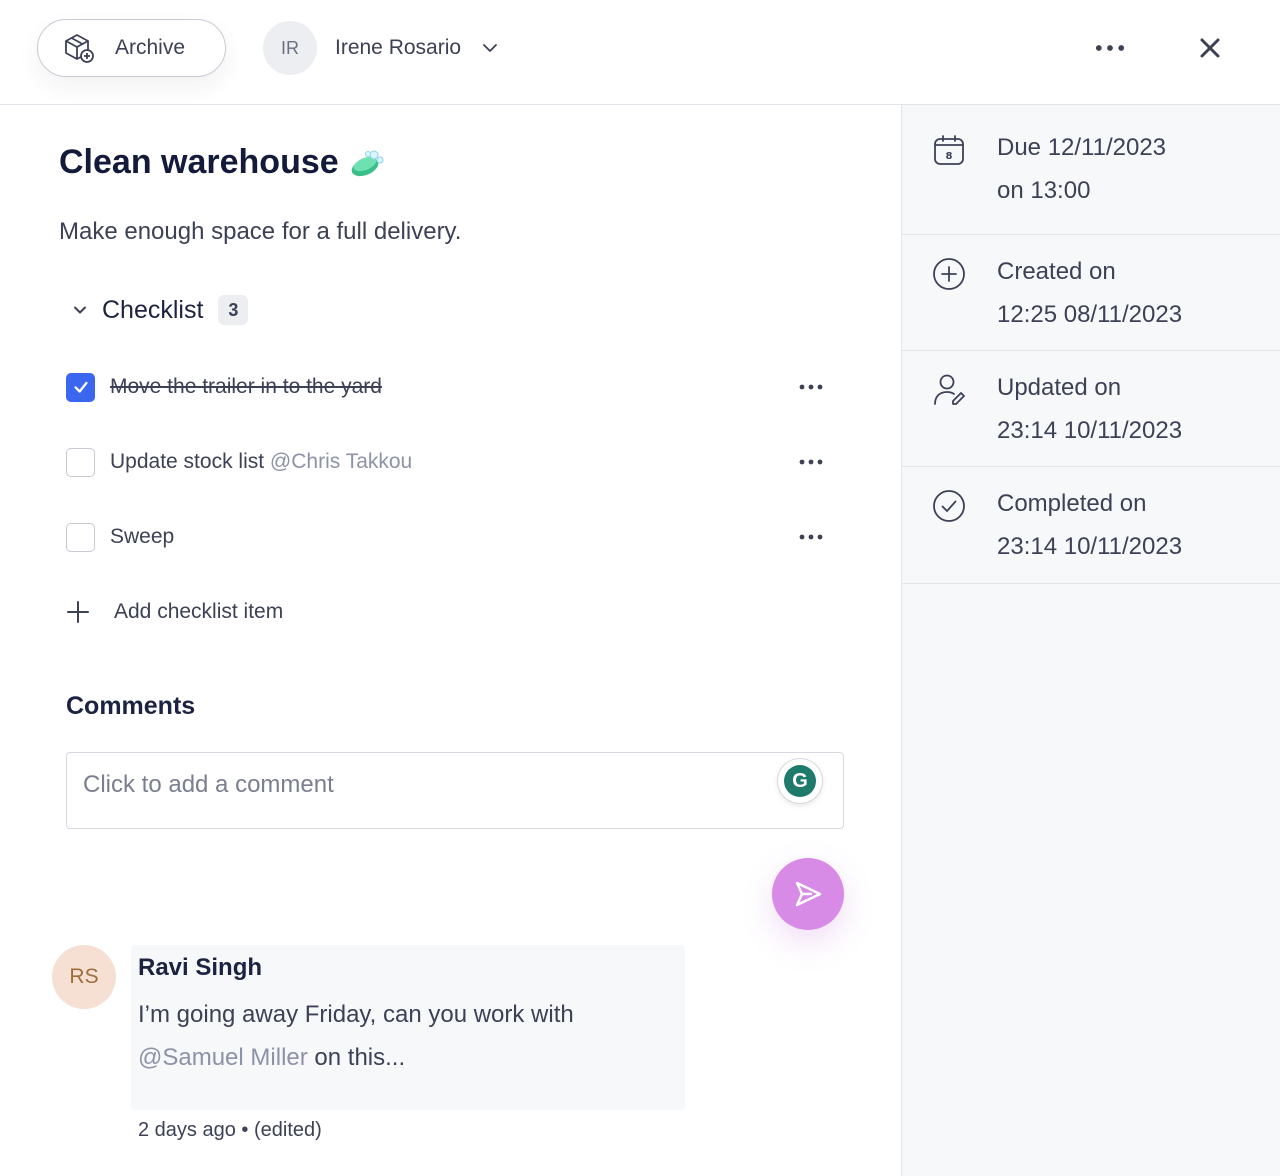  What do you see at coordinates (398, 47) in the screenshot?
I see `assignee-name: Irene Rosario` at bounding box center [398, 47].